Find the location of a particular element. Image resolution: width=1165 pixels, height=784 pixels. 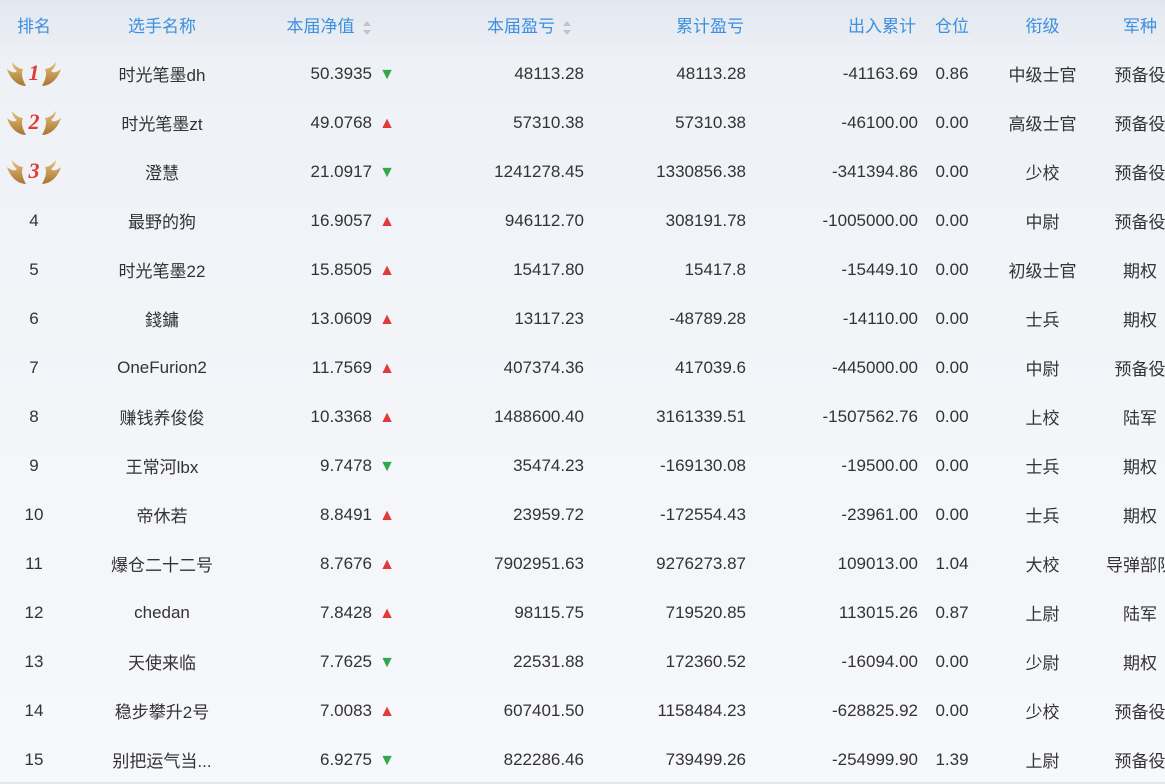

flow-cell: -41163.69 is located at coordinates (880, 73).